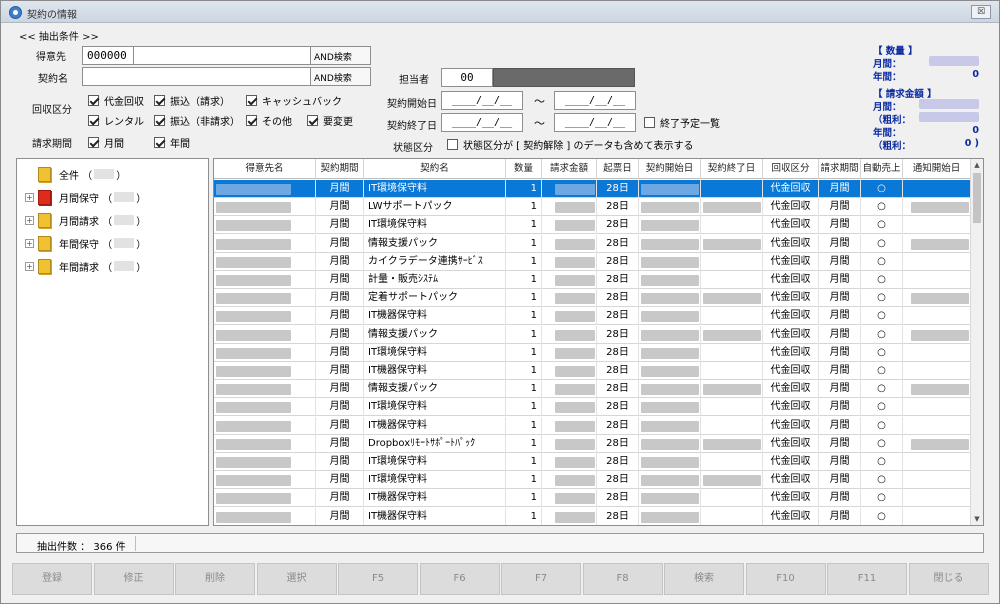  I want to click on collection-option-other: その他, so click(269, 120).